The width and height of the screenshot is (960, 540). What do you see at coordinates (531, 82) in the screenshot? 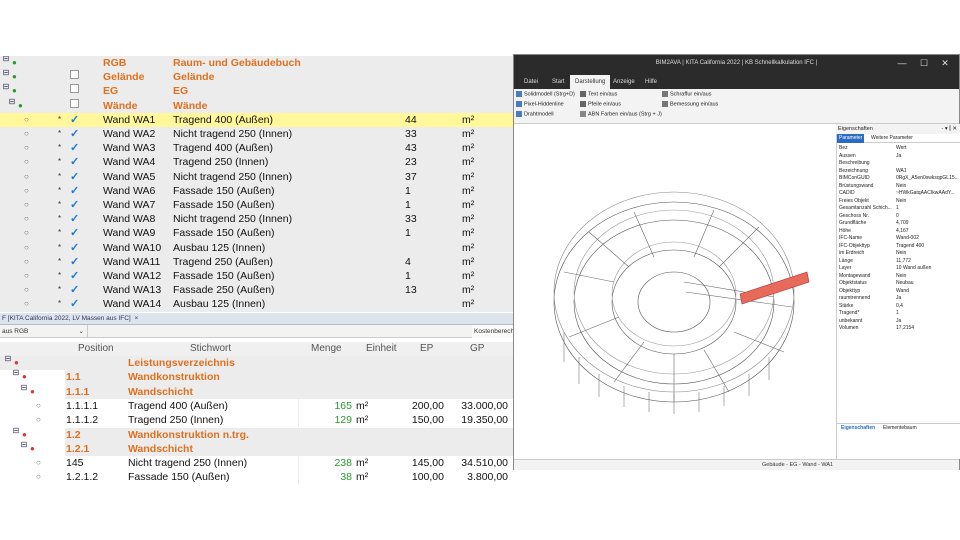
I see `tab-datei: Datei` at bounding box center [531, 82].